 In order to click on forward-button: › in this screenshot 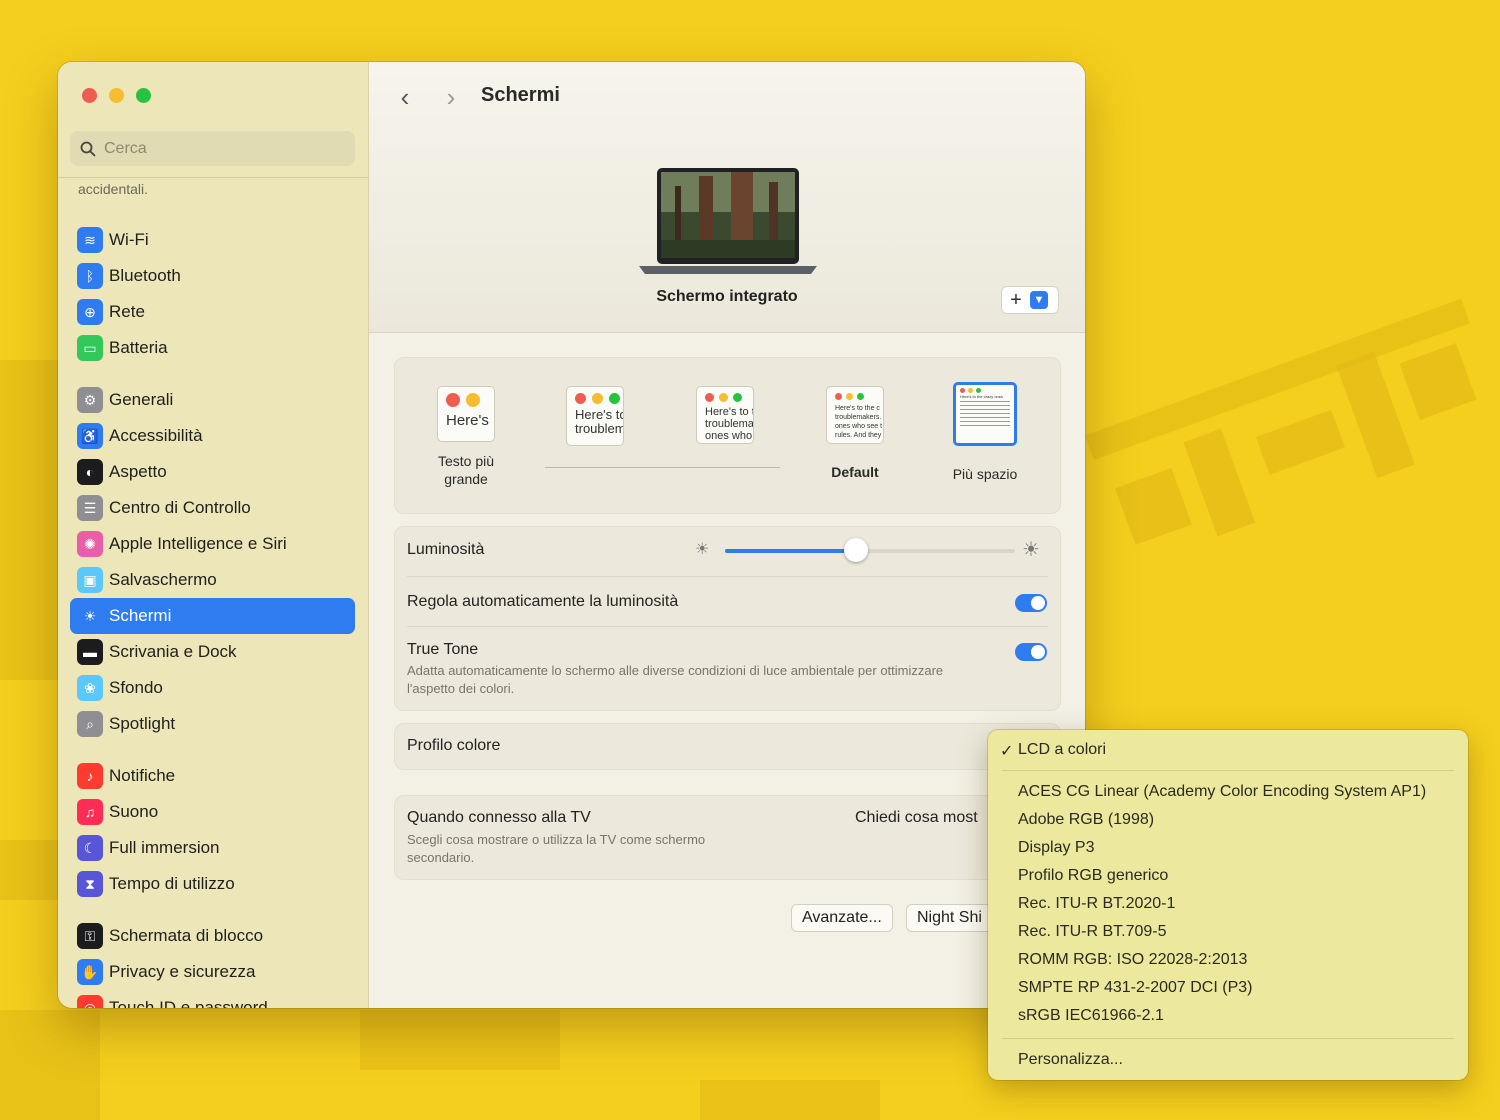, I will do `click(451, 97)`.